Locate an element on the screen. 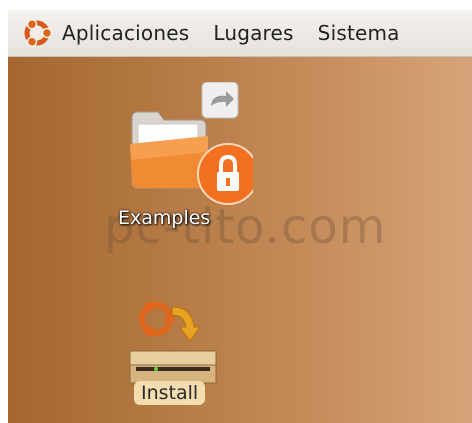  menu-lugares: Lugares is located at coordinates (253, 33).